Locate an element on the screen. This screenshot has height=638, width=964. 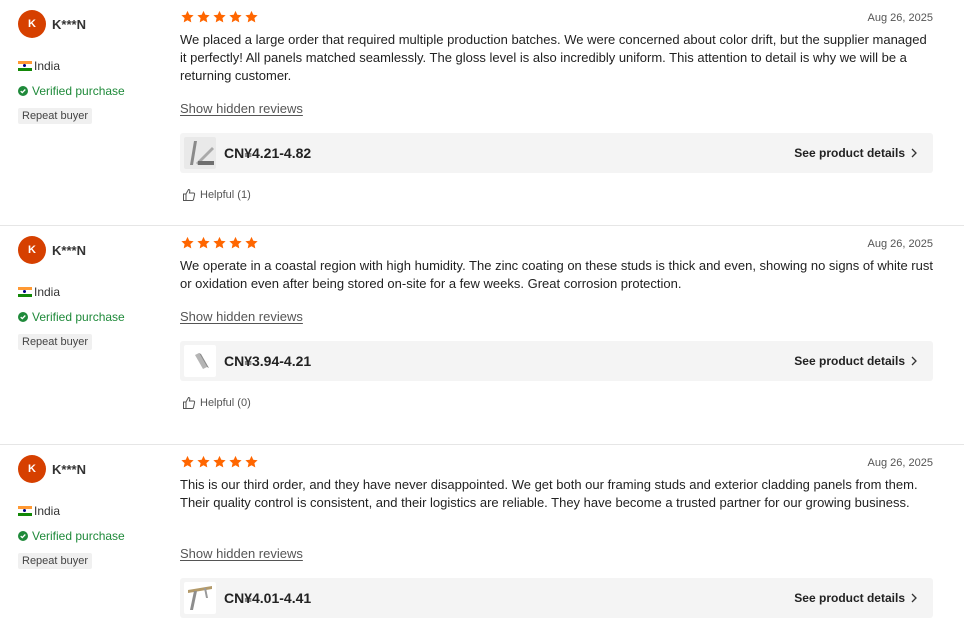
product-price: CN¥4.01-4.41 is located at coordinates (268, 598).